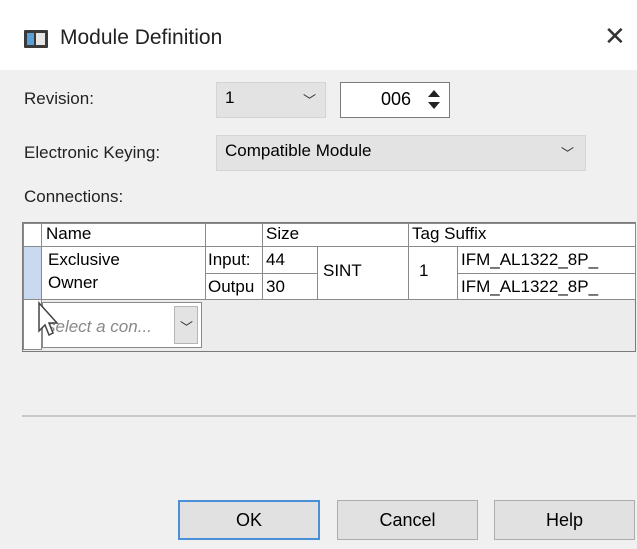 The height and width of the screenshot is (549, 637). What do you see at coordinates (229, 259) in the screenshot?
I see `input-label: Input:` at bounding box center [229, 259].